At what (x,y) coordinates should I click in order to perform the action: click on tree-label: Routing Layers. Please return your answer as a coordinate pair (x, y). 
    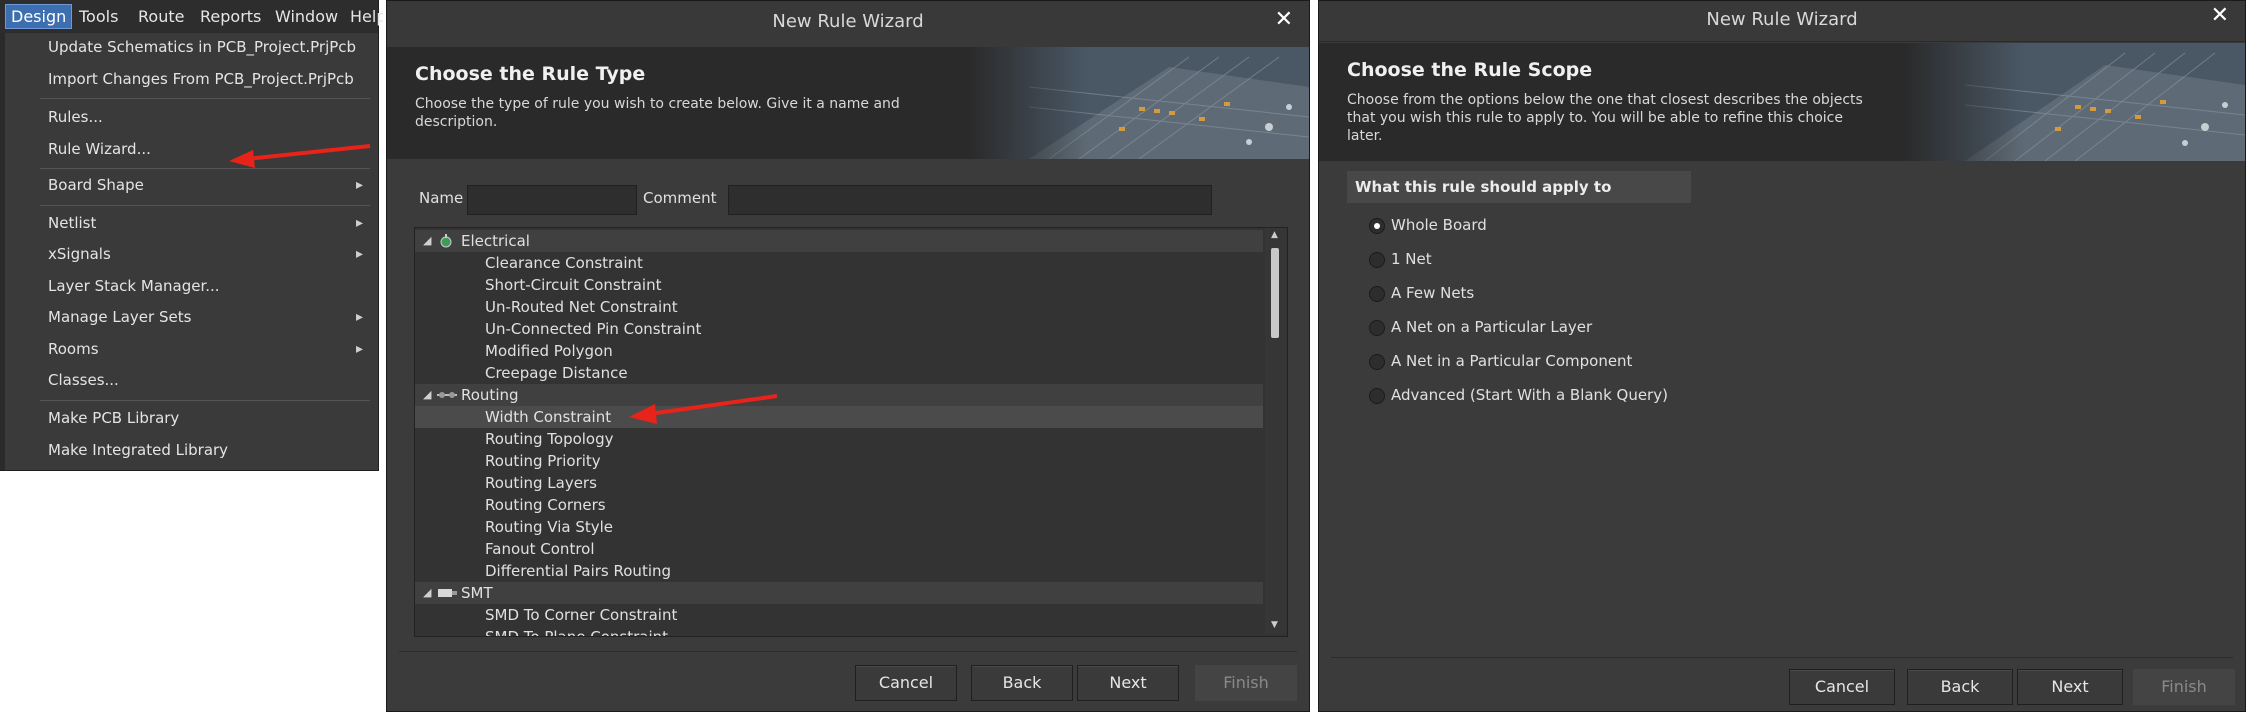
    Looking at the image, I should click on (541, 483).